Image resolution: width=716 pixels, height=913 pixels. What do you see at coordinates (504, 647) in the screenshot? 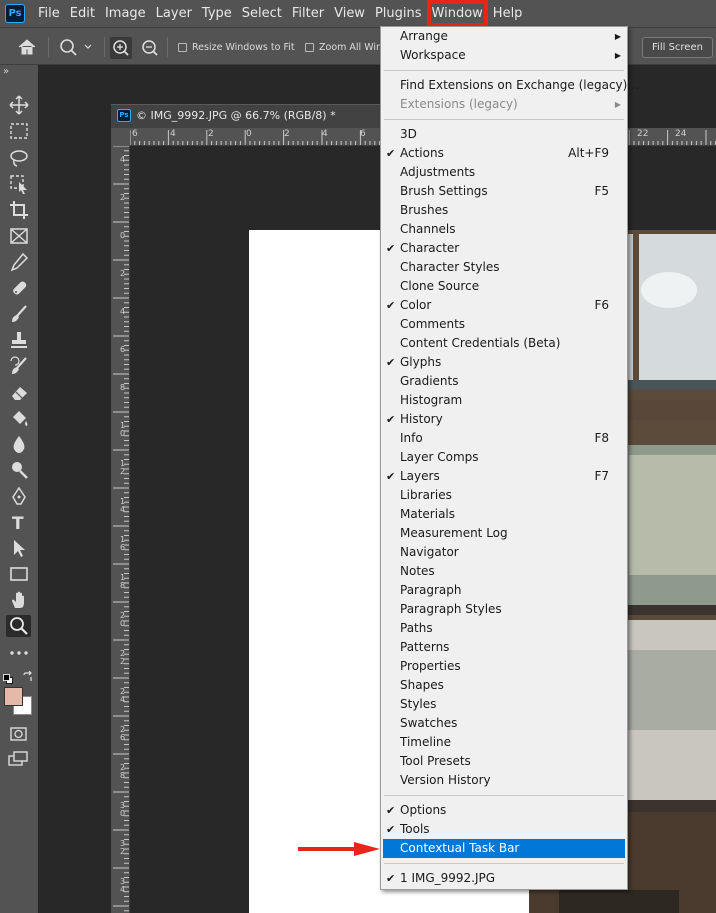
I see `menu-item-patterns: Patterns` at bounding box center [504, 647].